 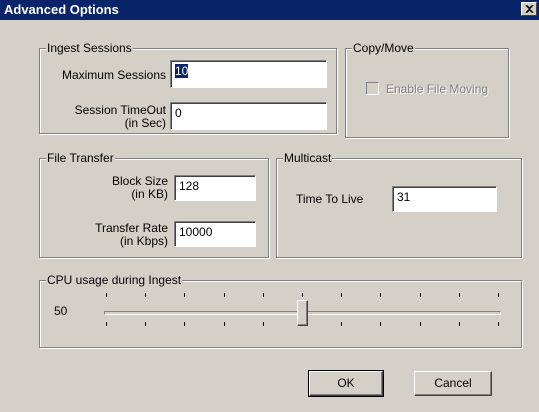 What do you see at coordinates (61, 311) in the screenshot?
I see `cpu-usage-value-text: 50` at bounding box center [61, 311].